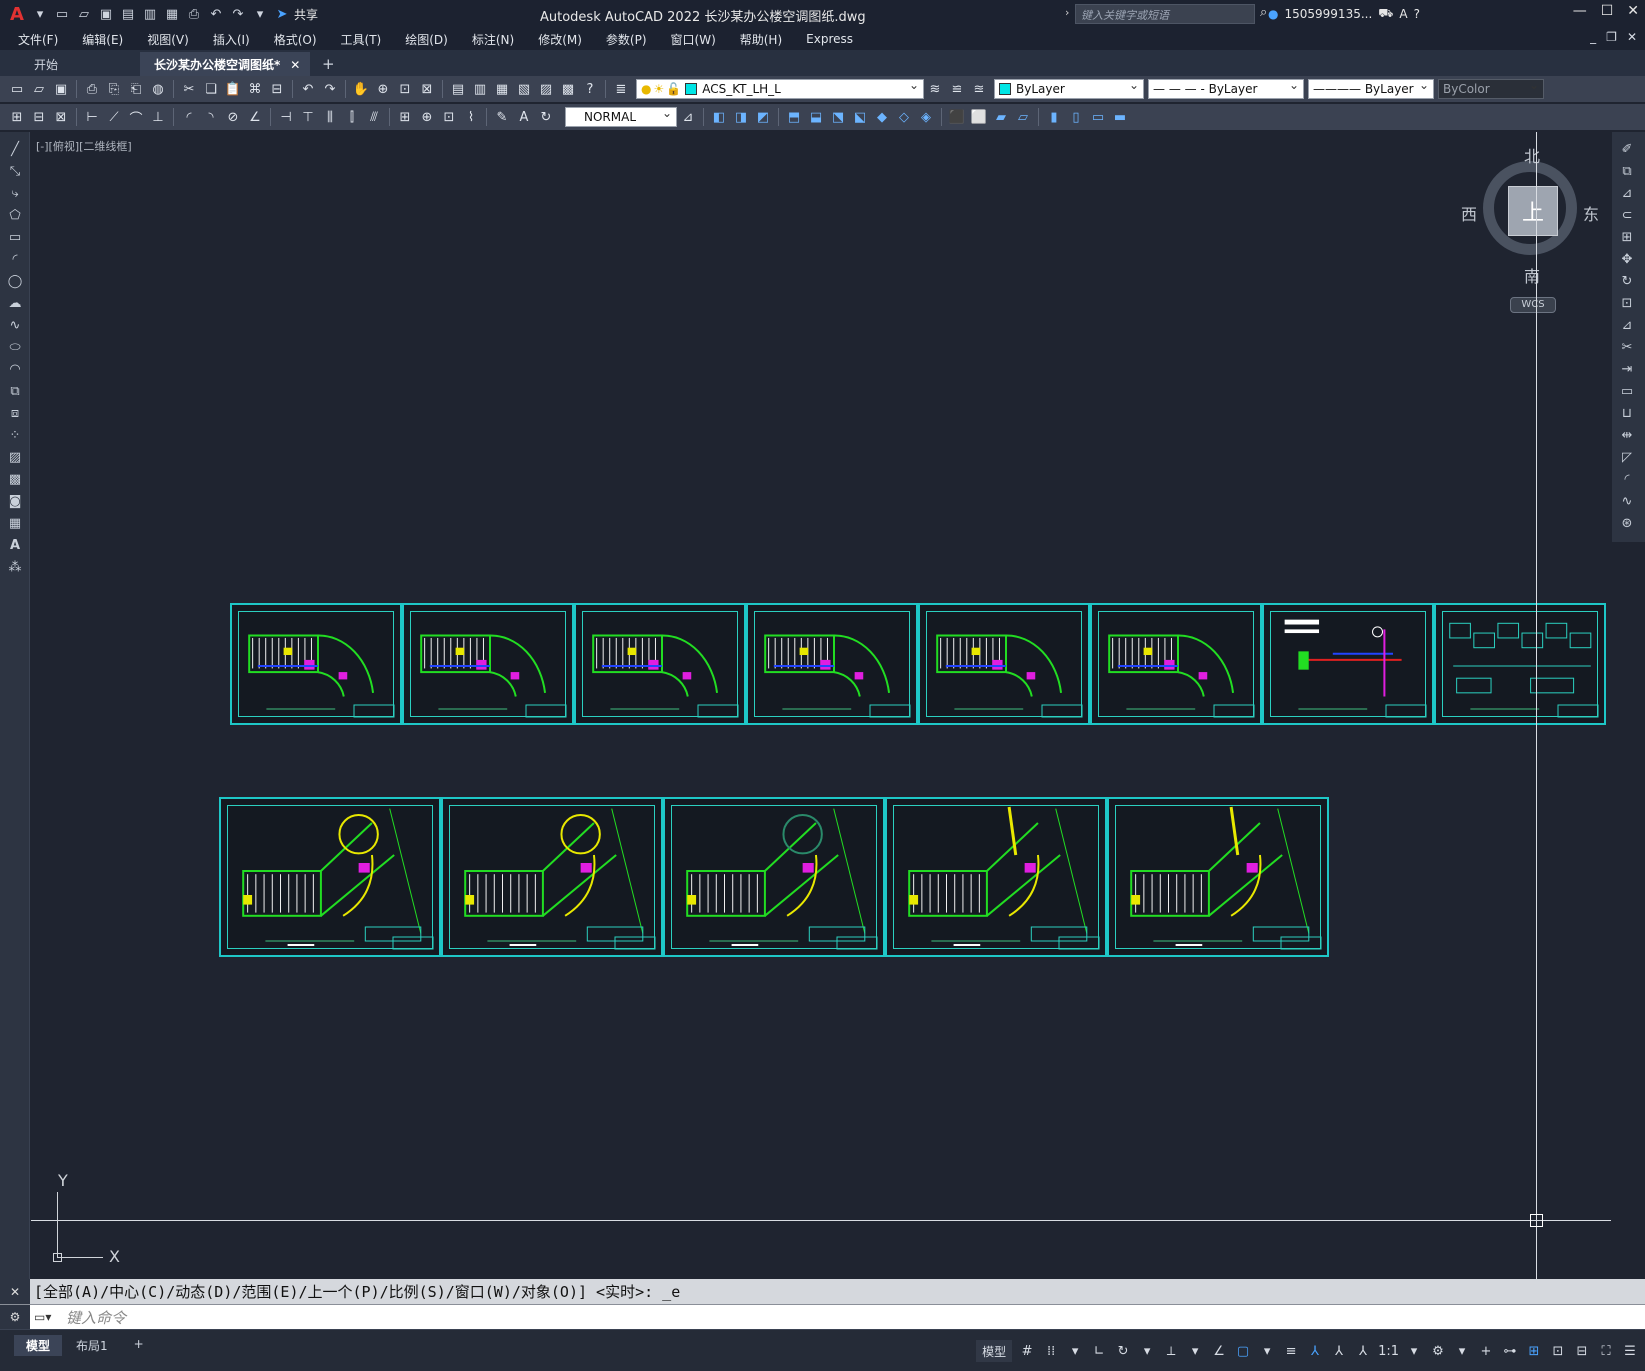 The width and height of the screenshot is (1645, 1371). What do you see at coordinates (1219, 1351) in the screenshot?
I see `object-snap-tracking-icon: ∠` at bounding box center [1219, 1351].